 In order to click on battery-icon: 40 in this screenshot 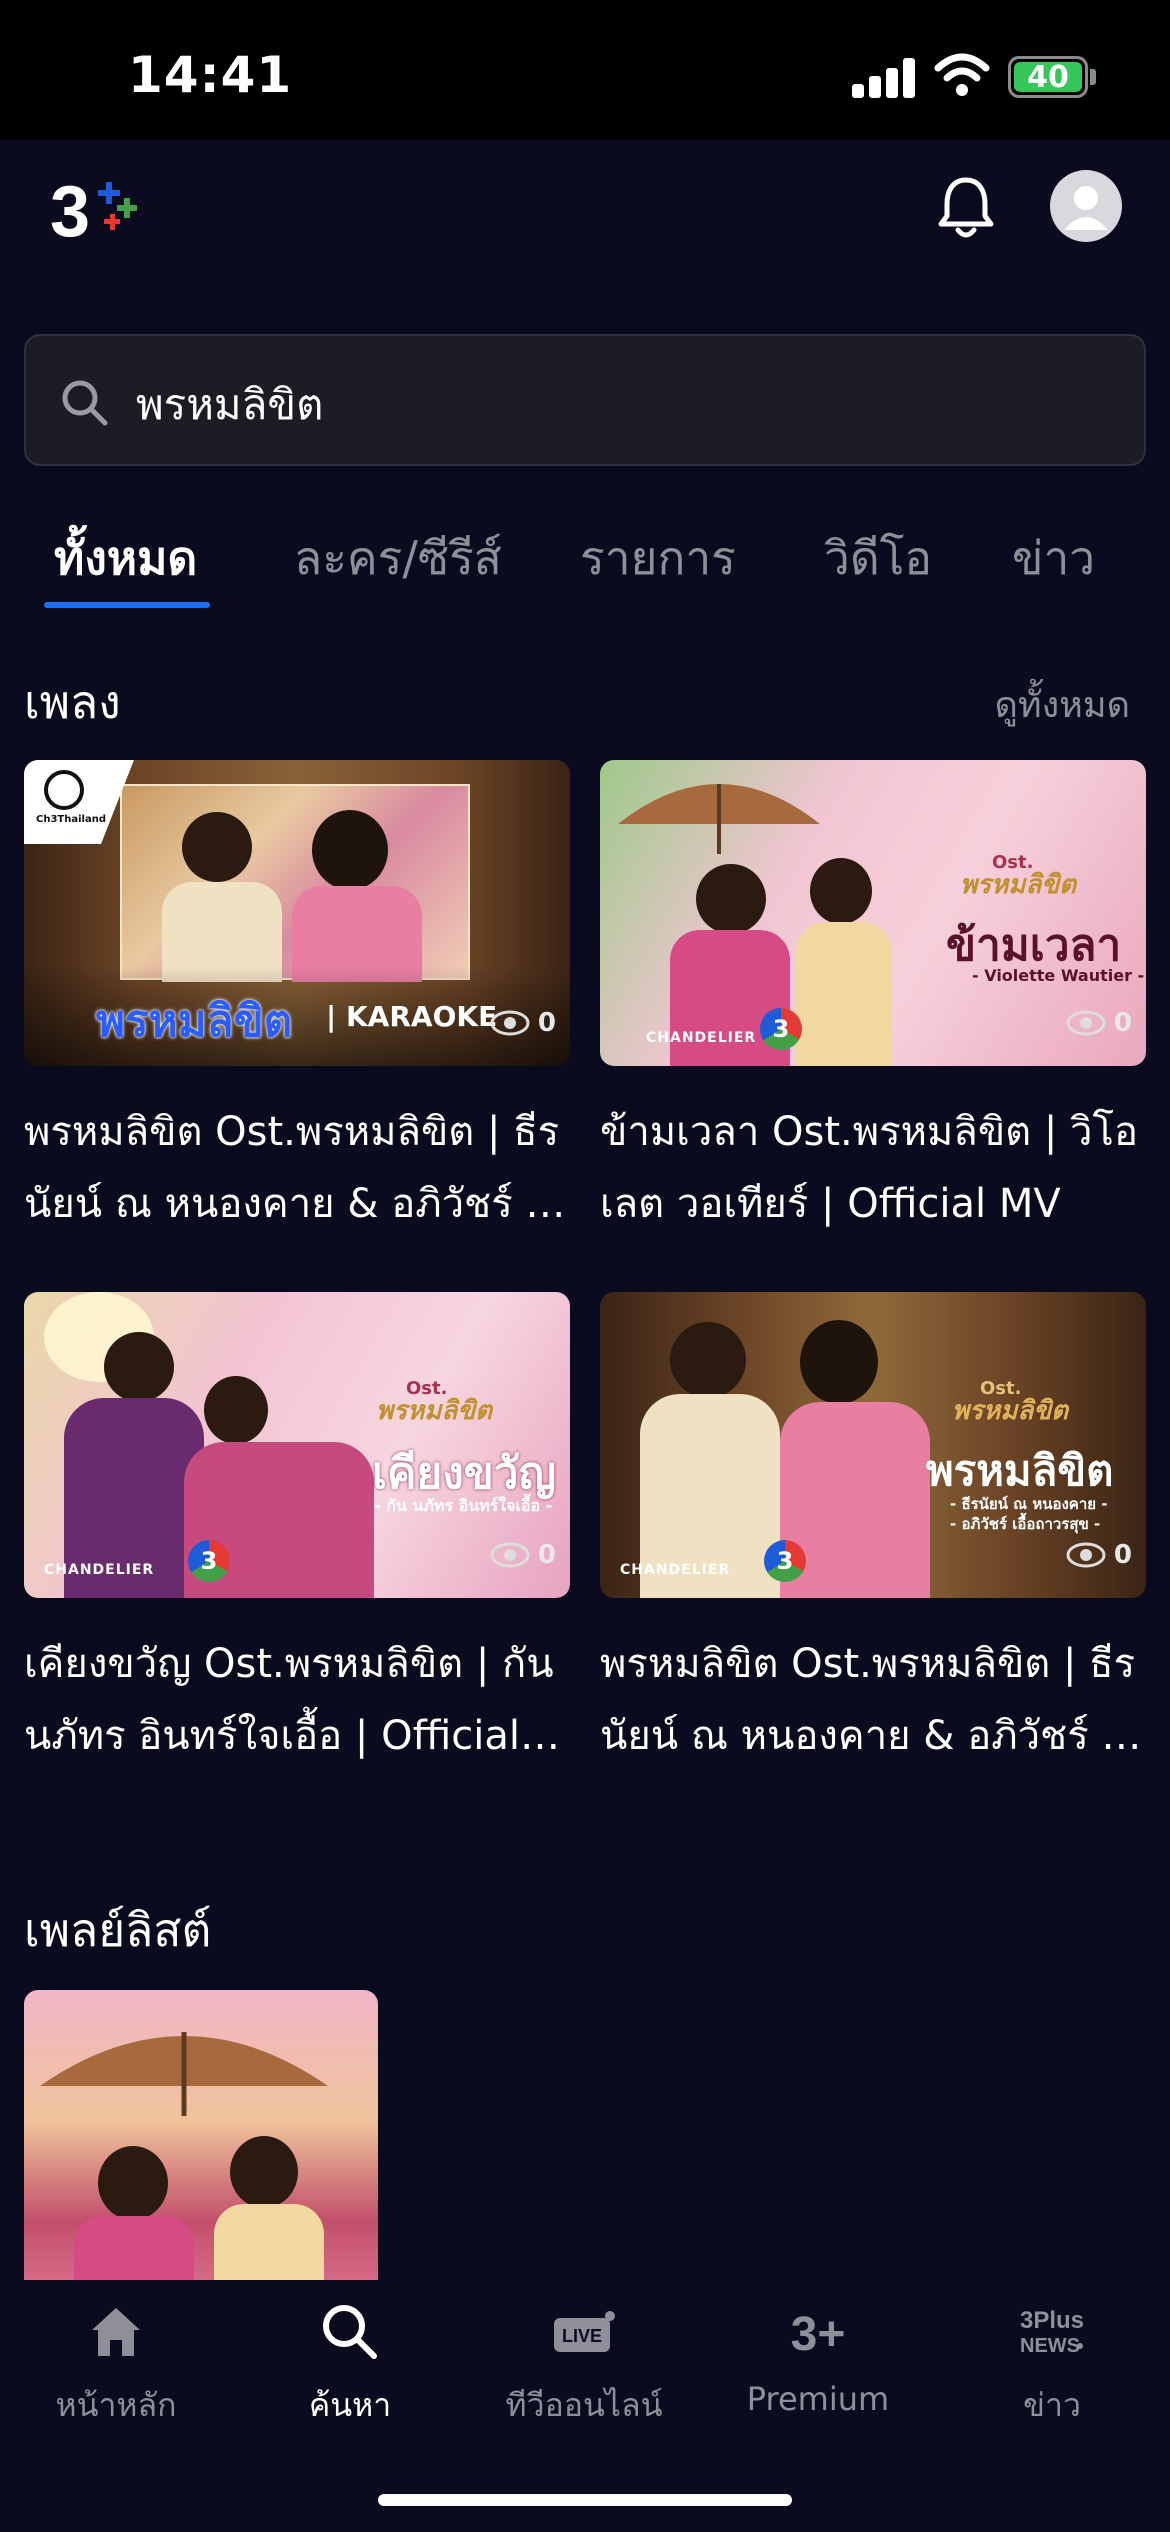, I will do `click(1048, 77)`.